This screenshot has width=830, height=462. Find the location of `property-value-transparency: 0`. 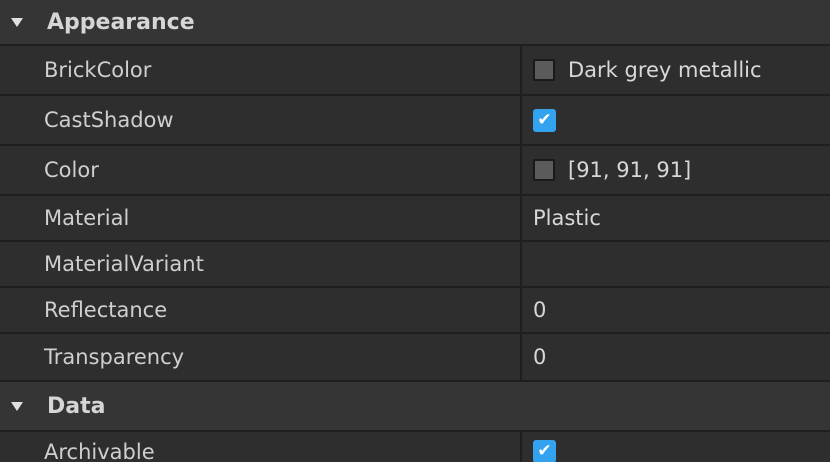

property-value-transparency: 0 is located at coordinates (676, 357).